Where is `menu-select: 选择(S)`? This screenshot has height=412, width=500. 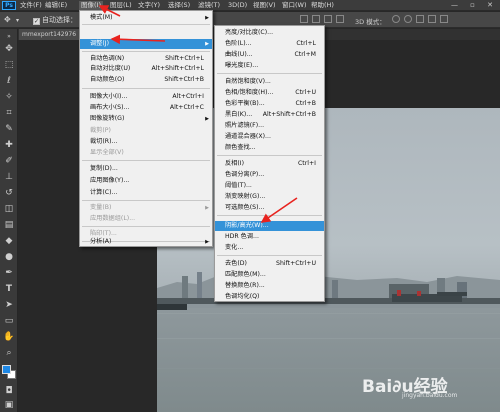 menu-select: 选择(S) is located at coordinates (179, 5).